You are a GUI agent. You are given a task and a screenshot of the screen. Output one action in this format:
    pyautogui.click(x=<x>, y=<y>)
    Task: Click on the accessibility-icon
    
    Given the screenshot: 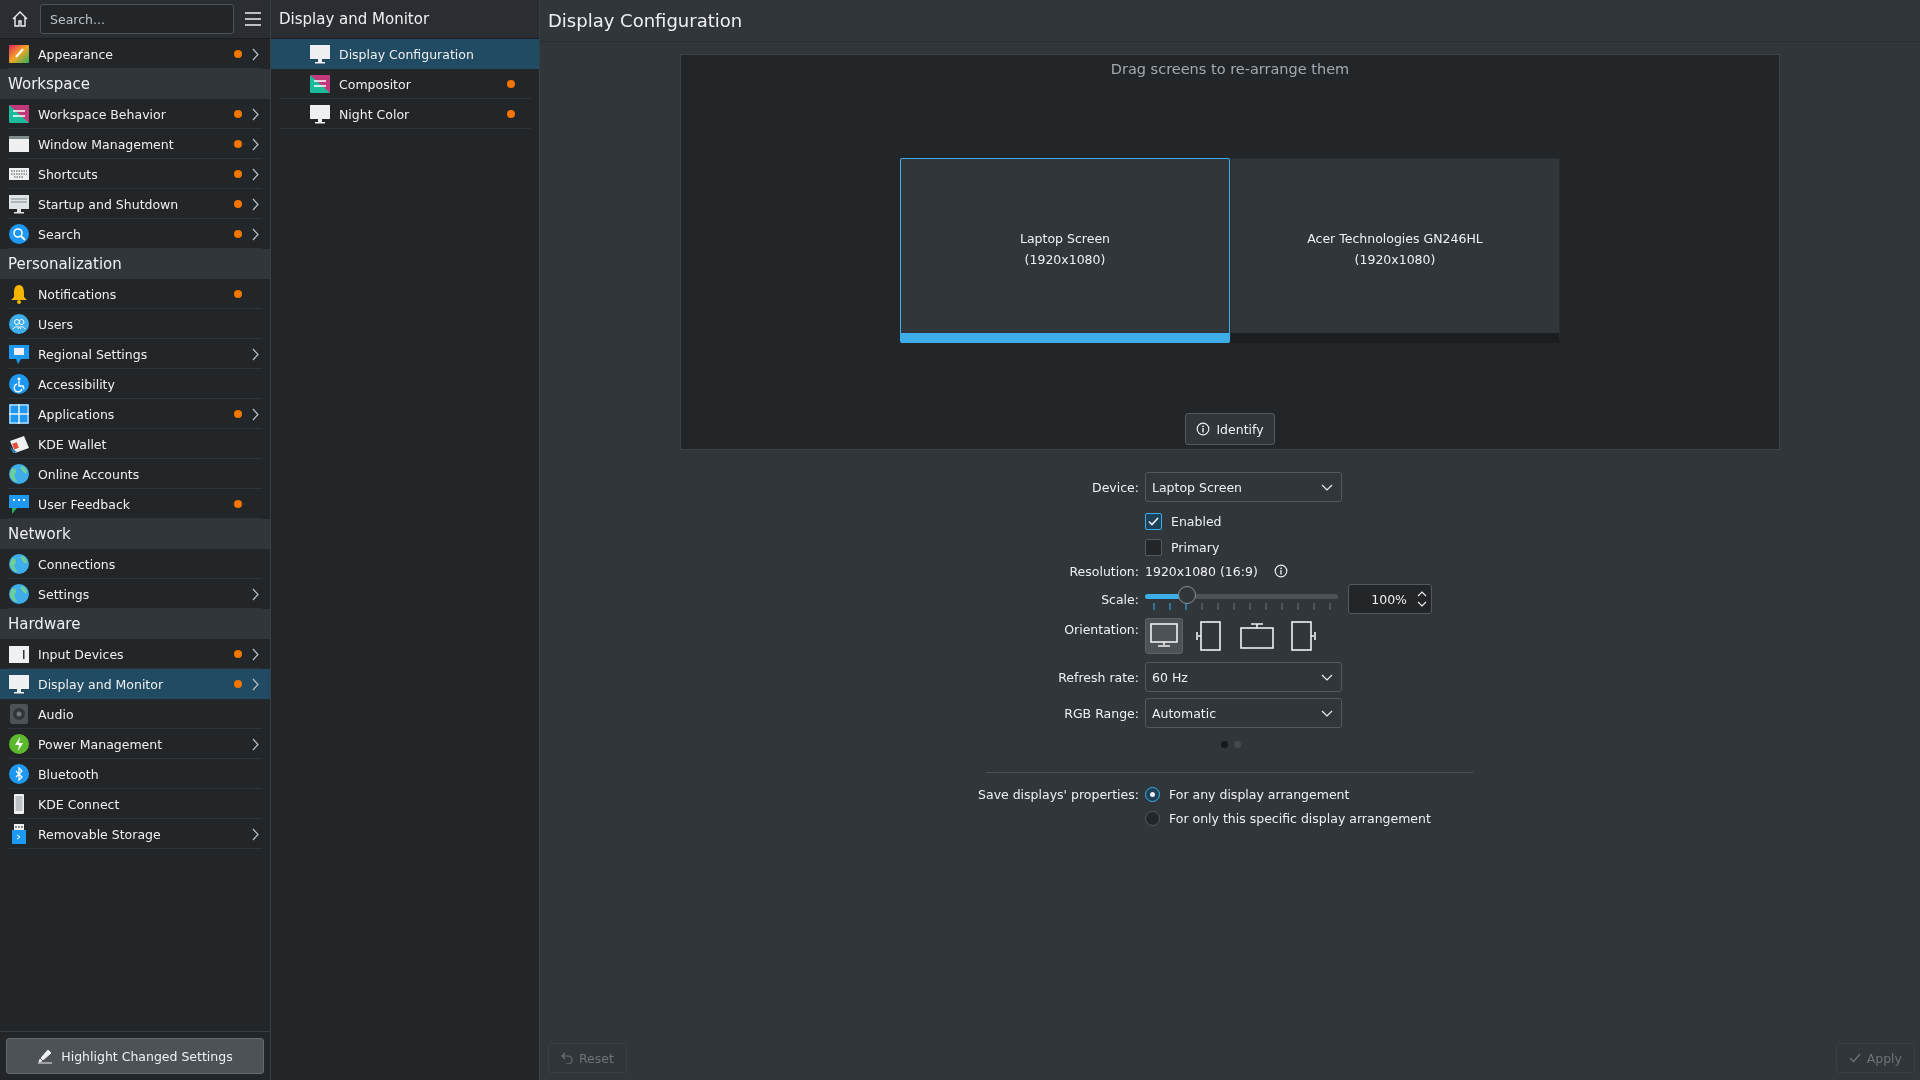 What is the action you would take?
    pyautogui.click(x=19, y=384)
    